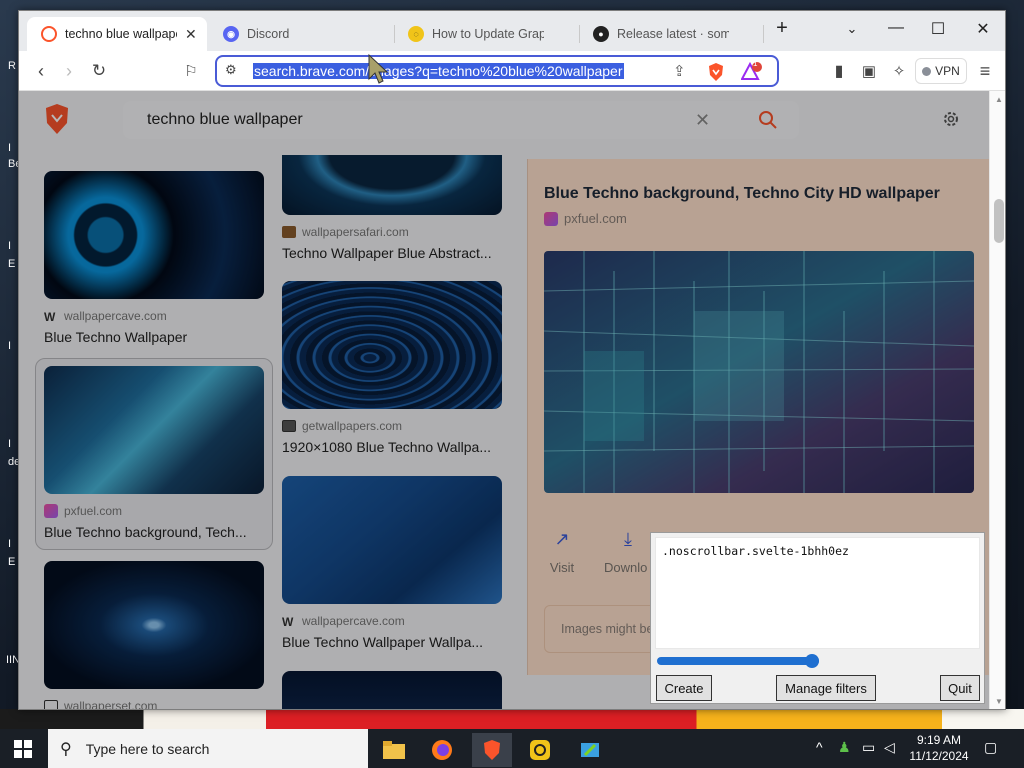 This screenshot has height=768, width=1024. What do you see at coordinates (826, 688) in the screenshot?
I see `manage-filters-button: Manage filters` at bounding box center [826, 688].